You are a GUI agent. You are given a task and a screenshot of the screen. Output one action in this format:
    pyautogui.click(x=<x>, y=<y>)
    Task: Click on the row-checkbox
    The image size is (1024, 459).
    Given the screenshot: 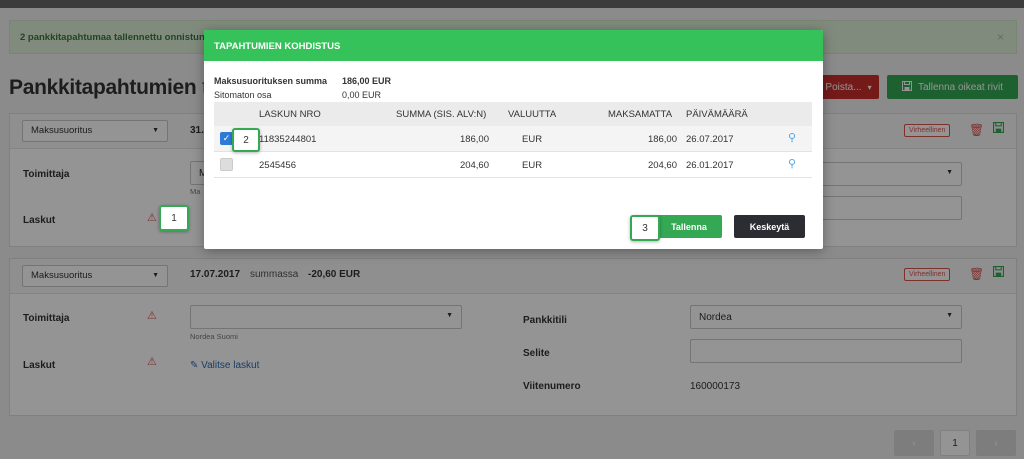 What is the action you would take?
    pyautogui.click(x=226, y=164)
    